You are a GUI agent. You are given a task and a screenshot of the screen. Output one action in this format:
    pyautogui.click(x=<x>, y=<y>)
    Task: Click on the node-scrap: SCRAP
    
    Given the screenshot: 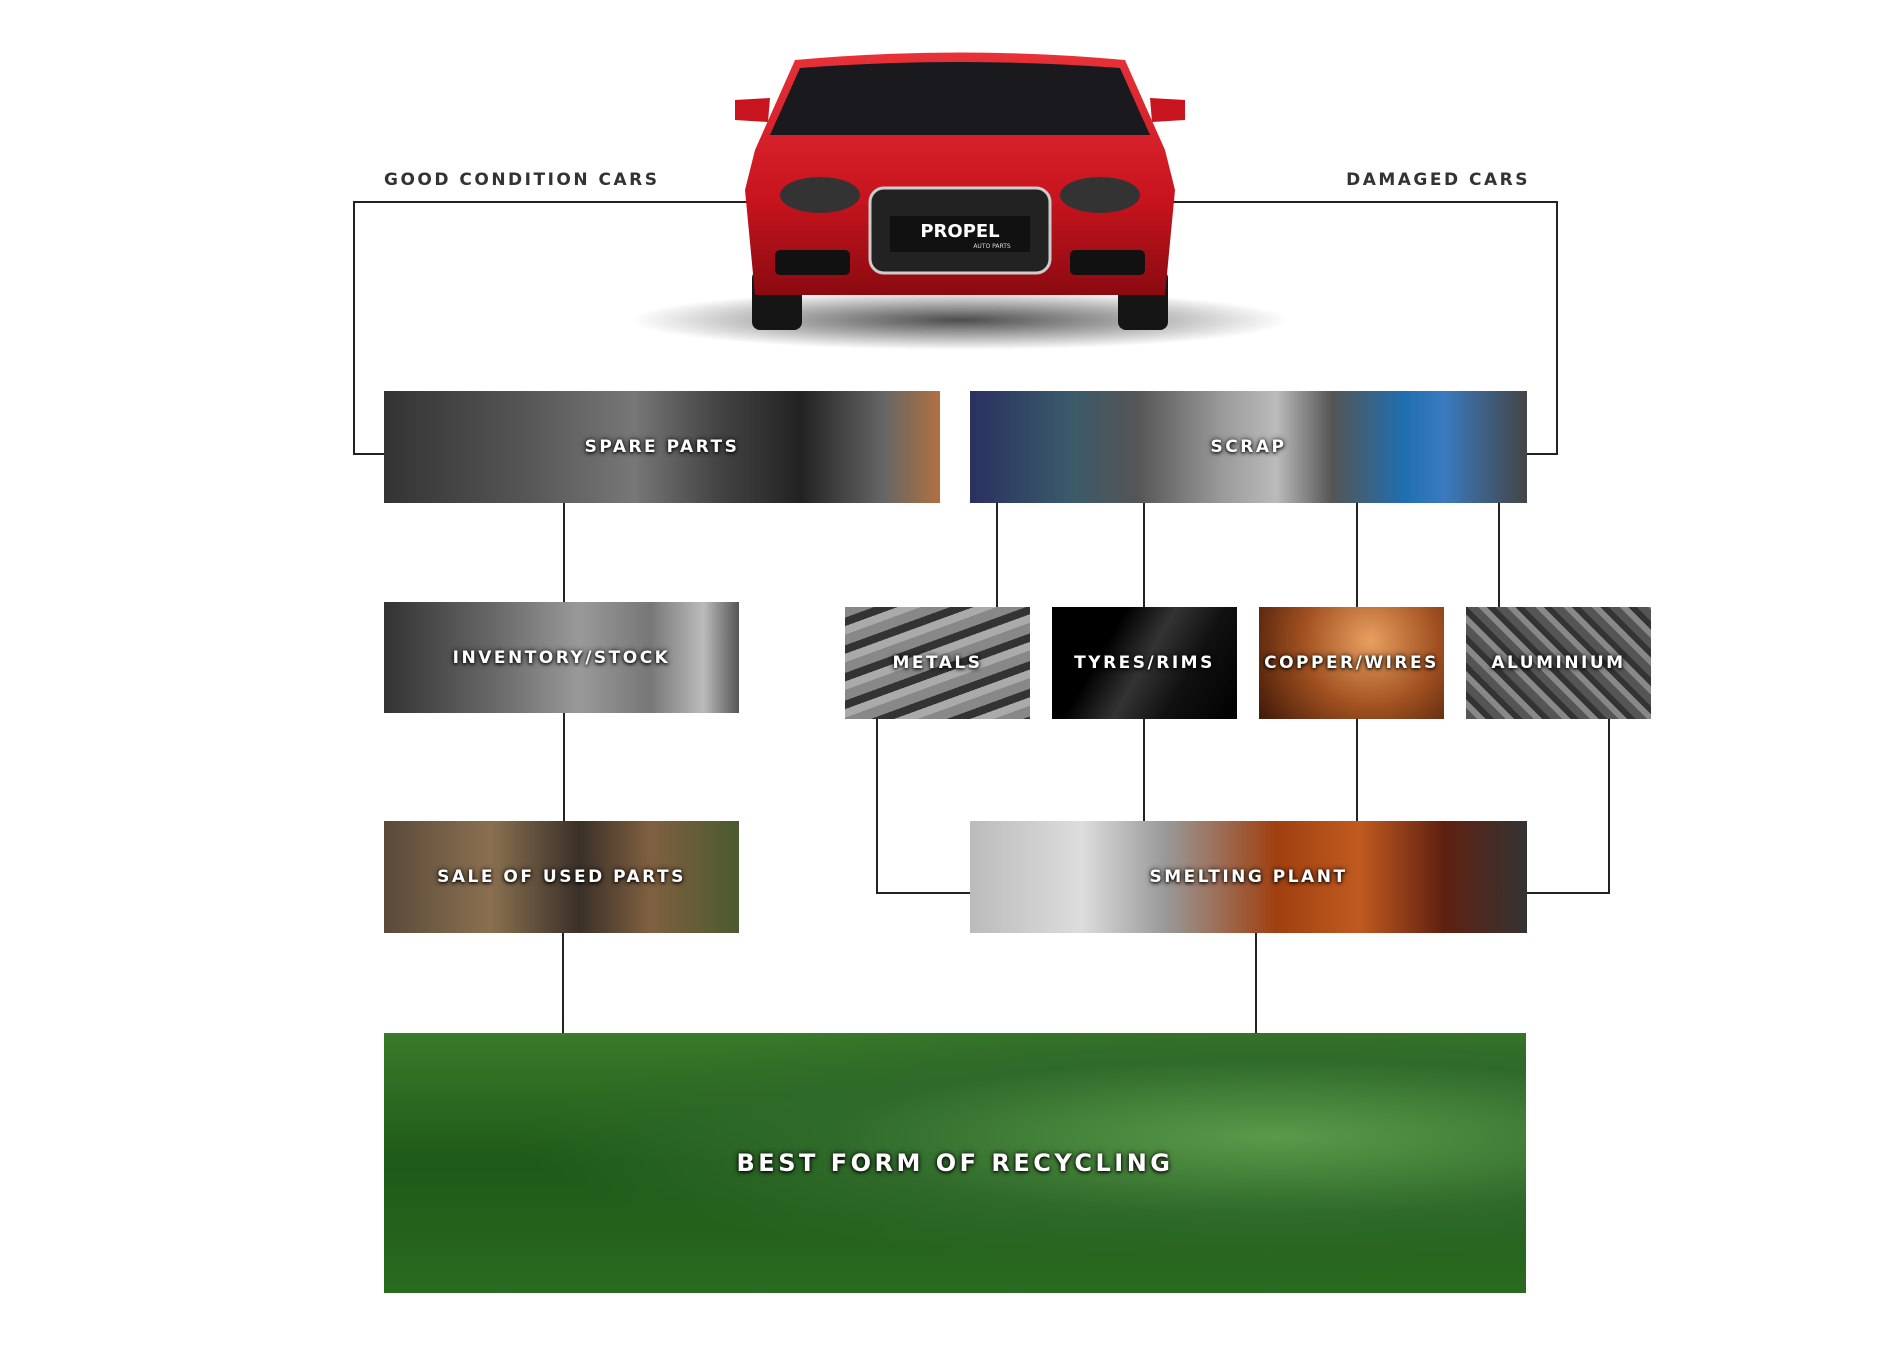 What is the action you would take?
    pyautogui.click(x=1248, y=447)
    